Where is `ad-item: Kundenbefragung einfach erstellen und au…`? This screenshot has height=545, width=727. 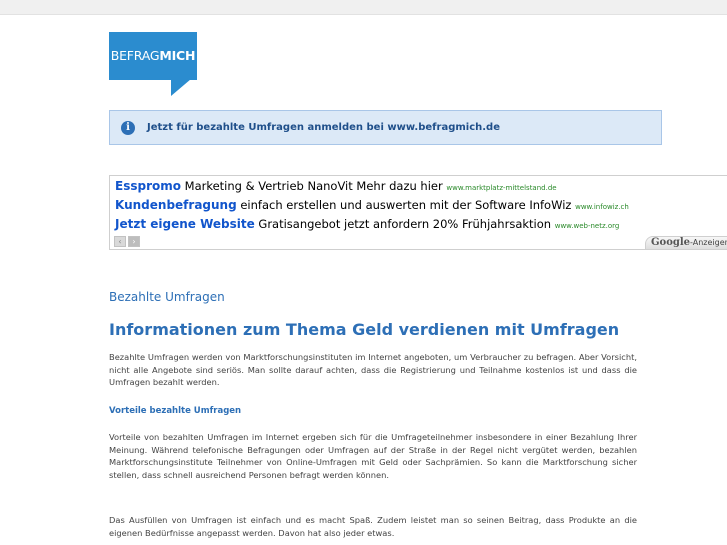
ad-item: Kundenbefragung einfach erstellen und au… is located at coordinates (372, 207).